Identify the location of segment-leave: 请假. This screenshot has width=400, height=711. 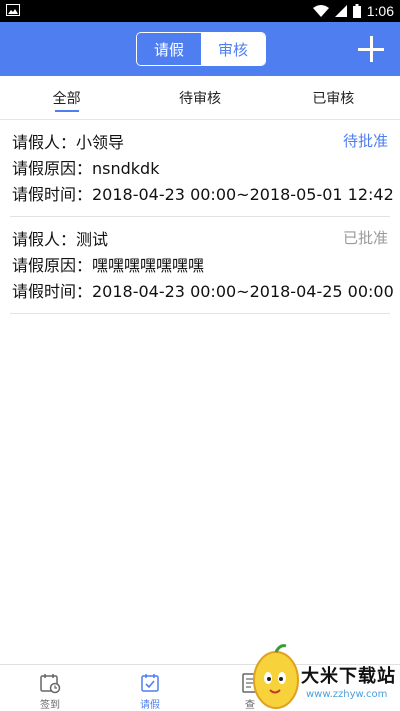
(169, 49).